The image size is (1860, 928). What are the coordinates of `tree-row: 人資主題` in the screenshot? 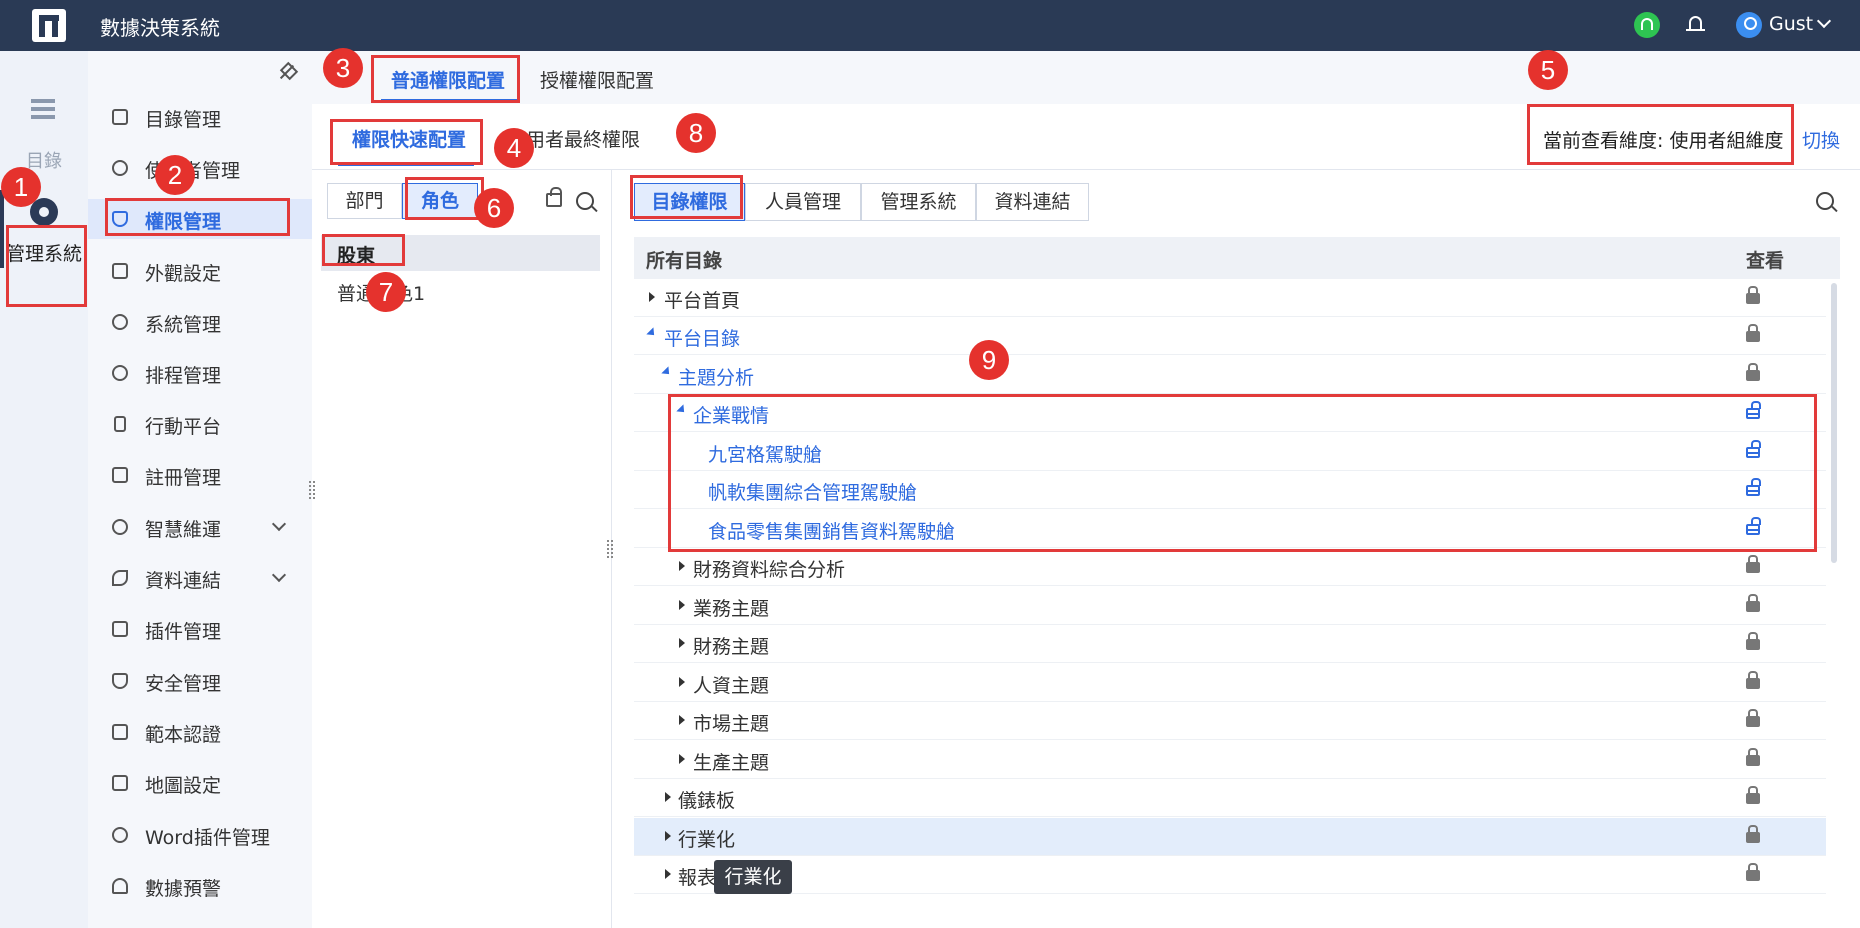 It's located at (1230, 683).